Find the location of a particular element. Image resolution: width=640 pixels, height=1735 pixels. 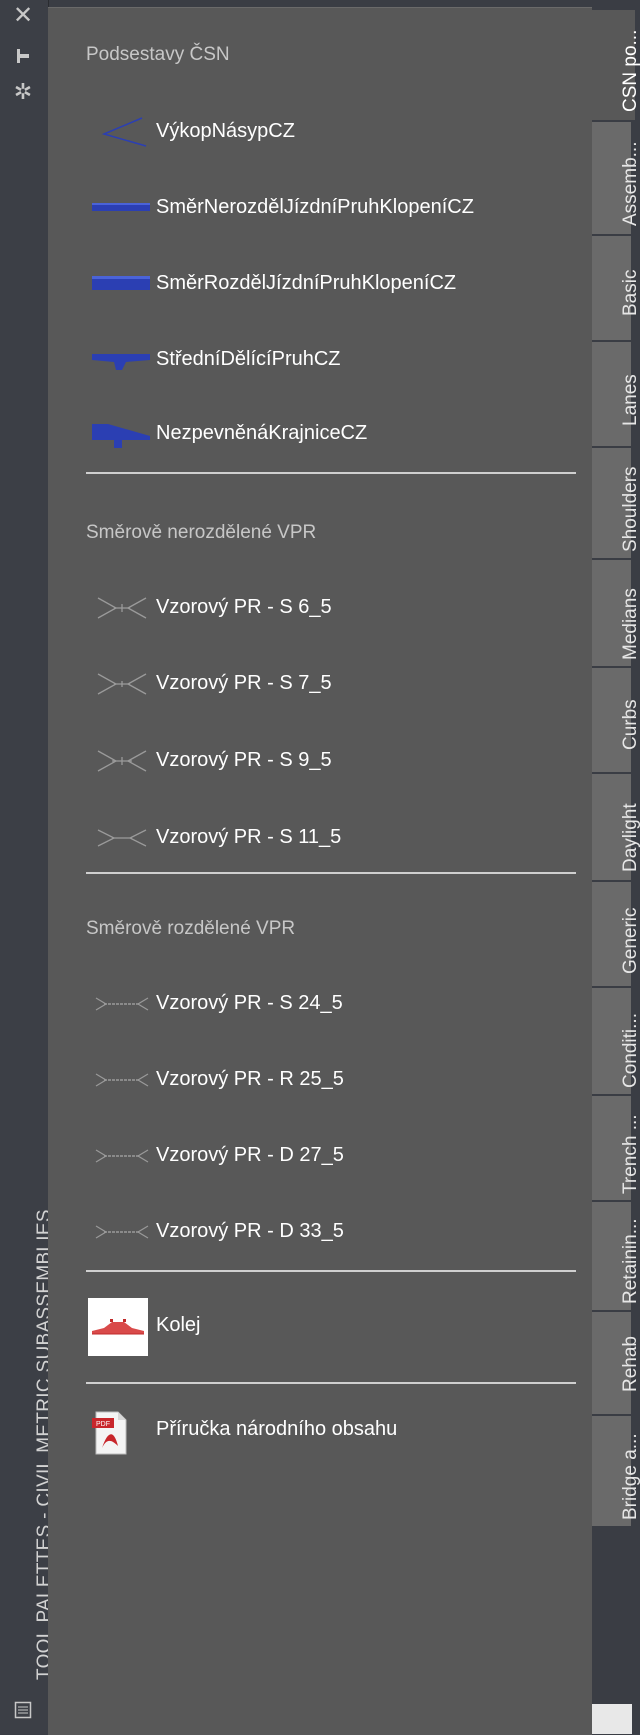

tool-item: Kolej is located at coordinates (328, 1327).